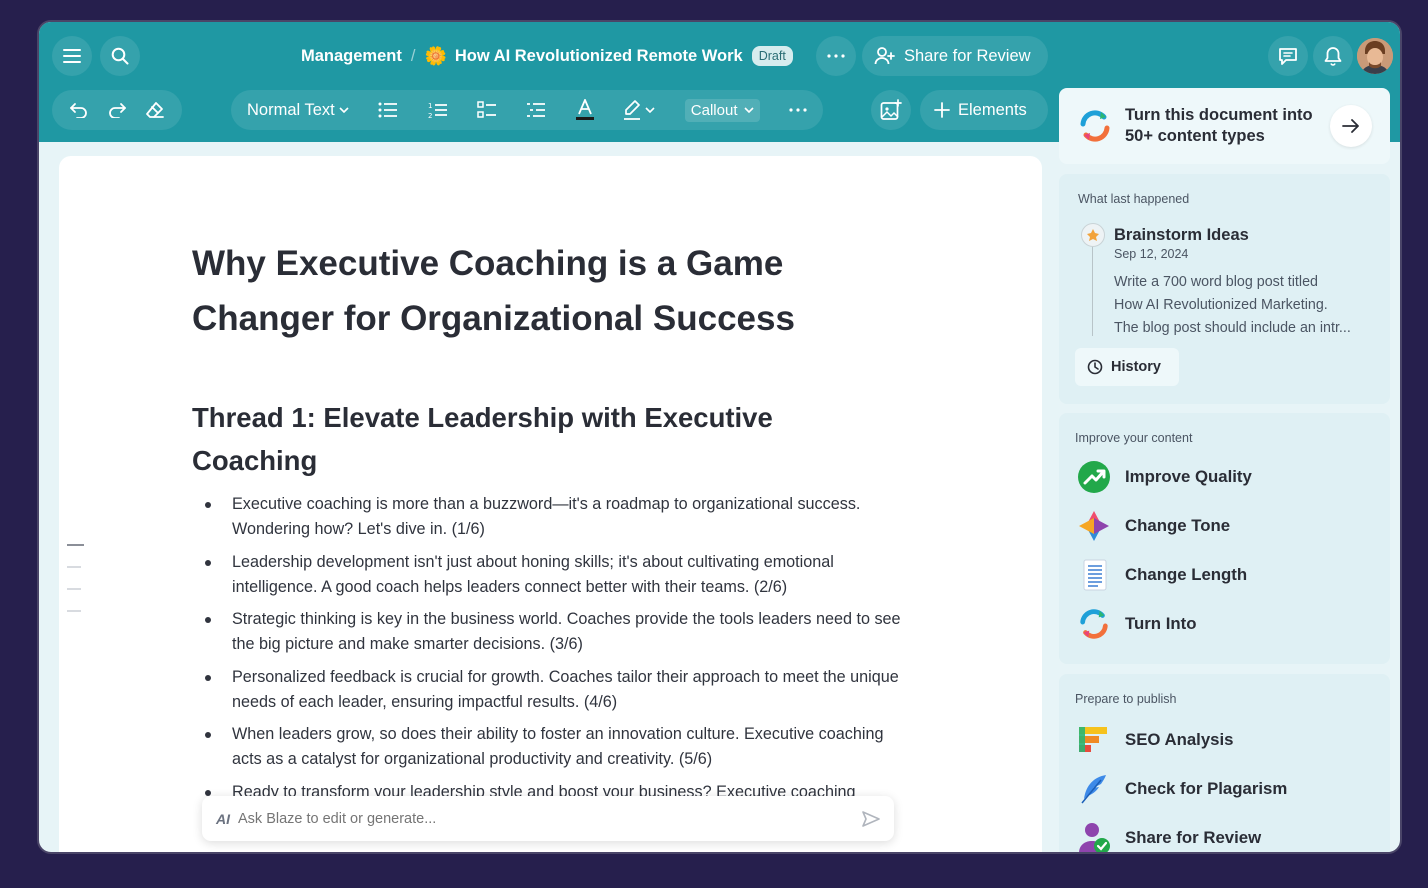 The image size is (1428, 888). I want to click on turn-into-button: Turn Into, so click(1136, 624).